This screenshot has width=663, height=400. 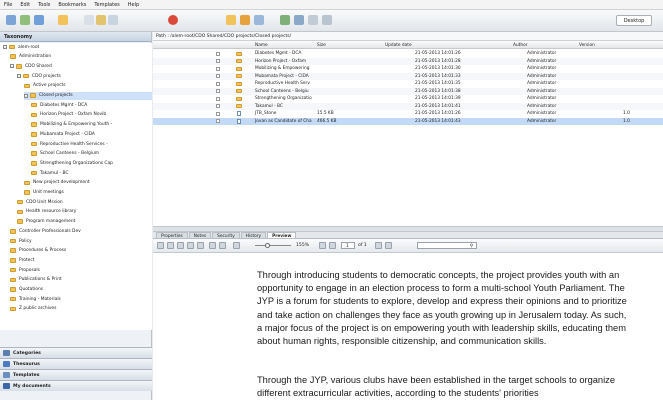 What do you see at coordinates (226, 235) in the screenshot?
I see `tab-security: Security` at bounding box center [226, 235].